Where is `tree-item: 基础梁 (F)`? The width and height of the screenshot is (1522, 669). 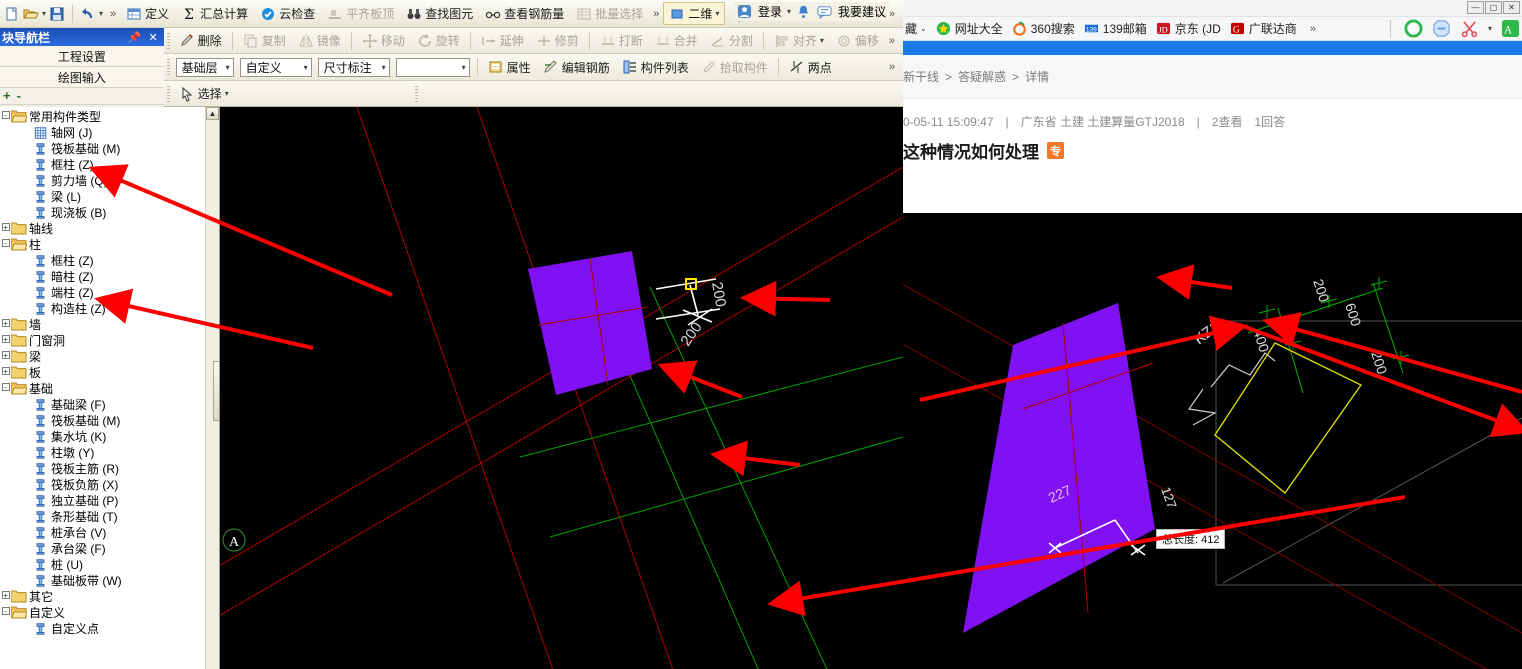
tree-item: 基础梁 (F) is located at coordinates (102, 404).